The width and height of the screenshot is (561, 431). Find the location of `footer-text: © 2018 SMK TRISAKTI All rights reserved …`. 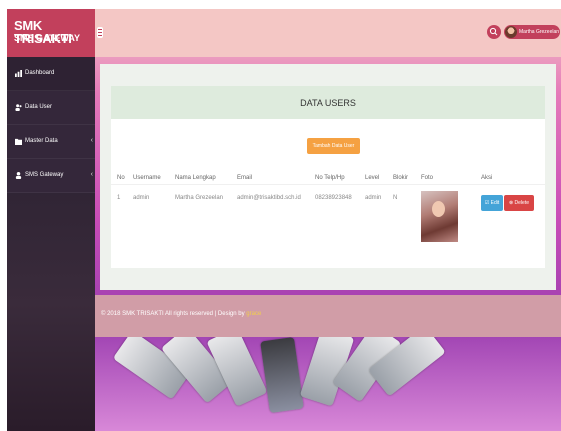

footer-text: © 2018 SMK TRISAKTI All rights reserved … is located at coordinates (181, 314).